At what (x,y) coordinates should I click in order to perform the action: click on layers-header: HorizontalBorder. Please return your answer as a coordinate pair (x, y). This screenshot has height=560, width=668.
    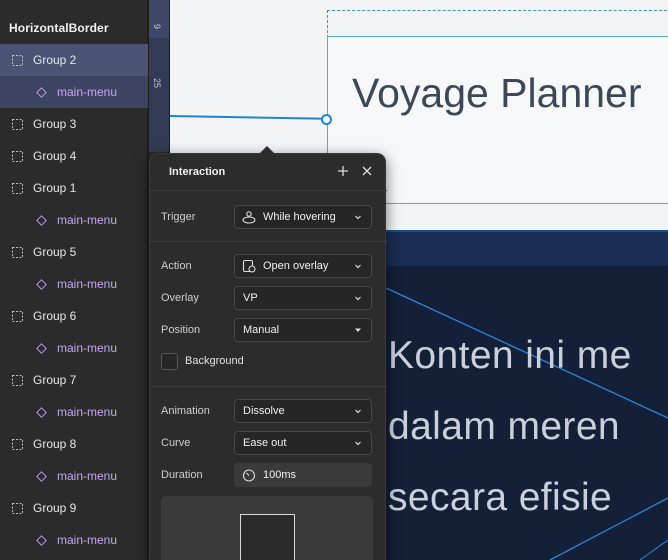
    Looking at the image, I should click on (74, 22).